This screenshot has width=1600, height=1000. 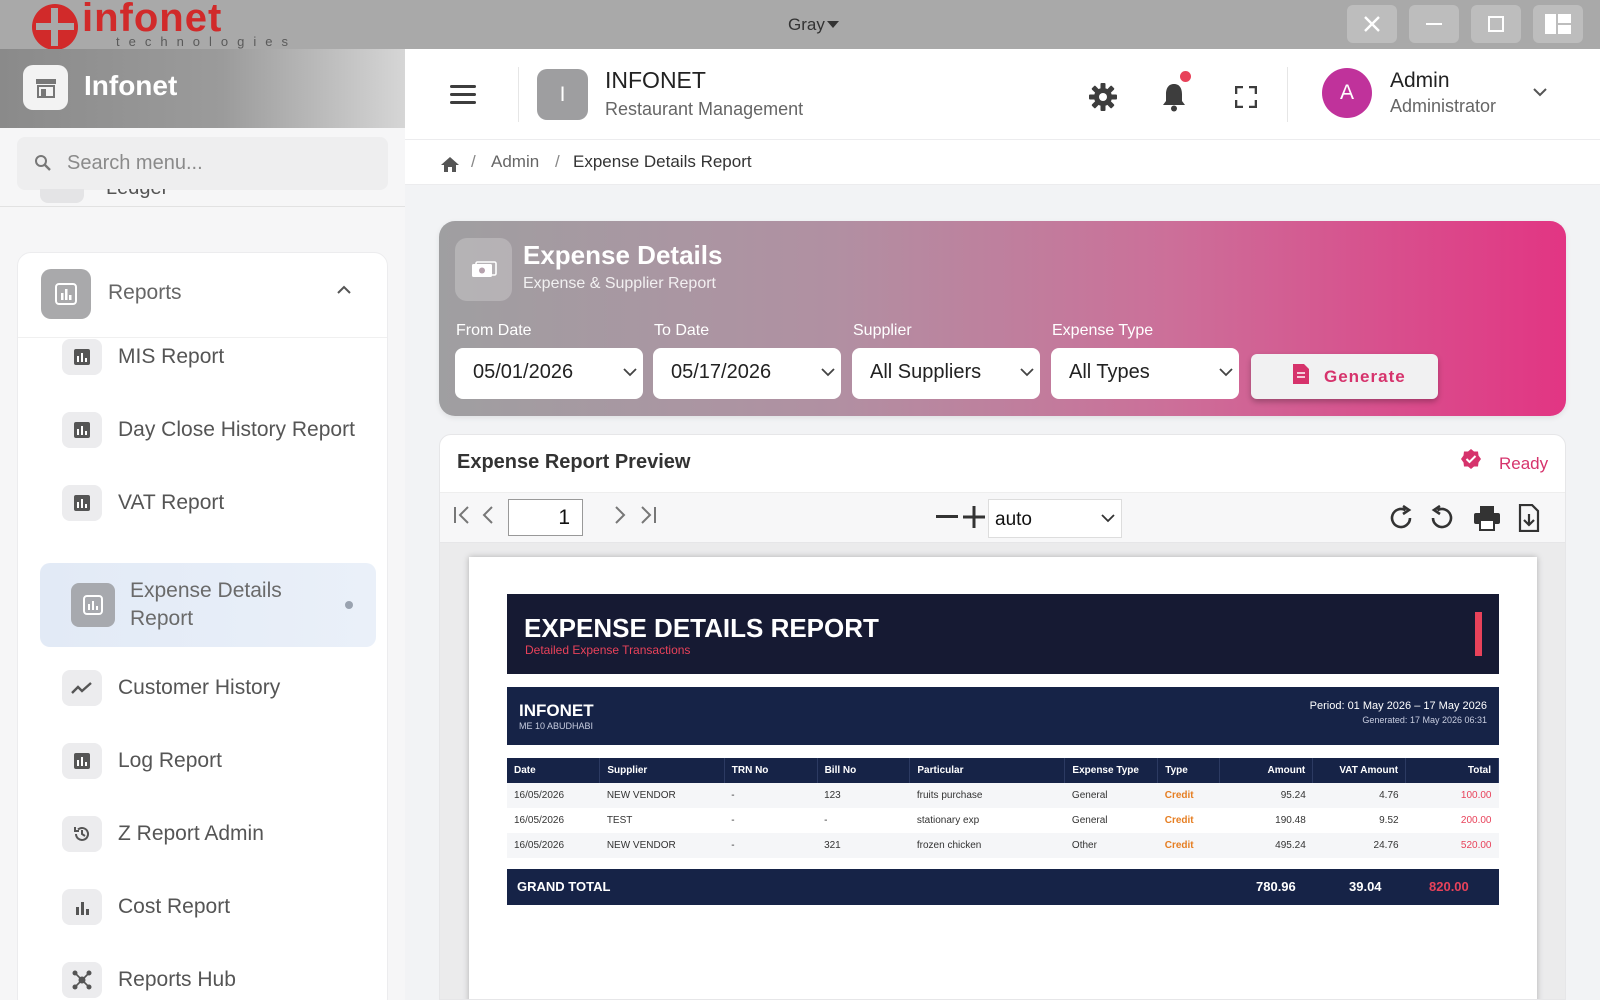 What do you see at coordinates (208, 834) in the screenshot?
I see `sidebar-item-z-report-admin: Z Report Admin` at bounding box center [208, 834].